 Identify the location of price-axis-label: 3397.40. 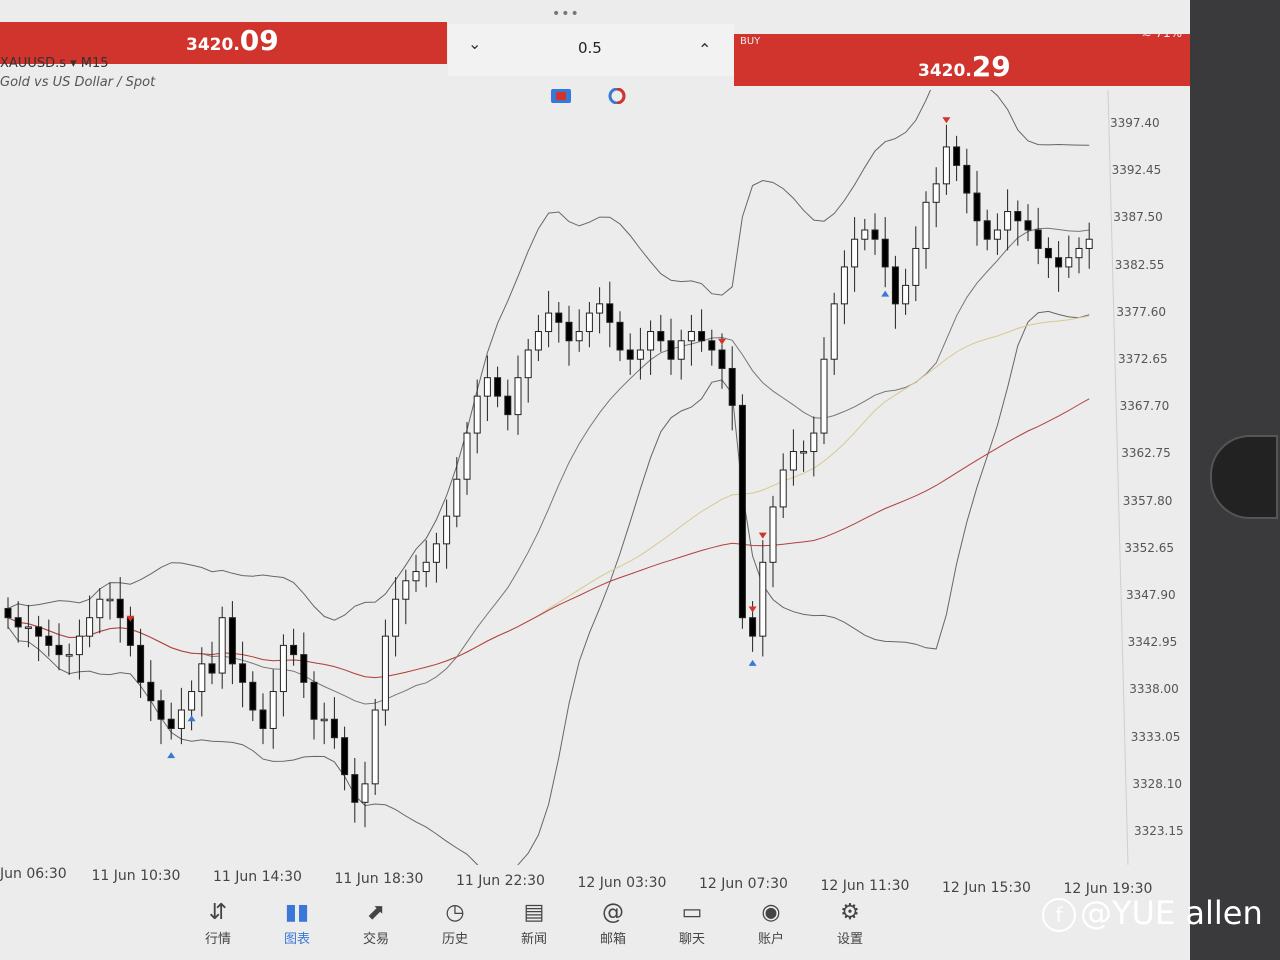
(1135, 123).